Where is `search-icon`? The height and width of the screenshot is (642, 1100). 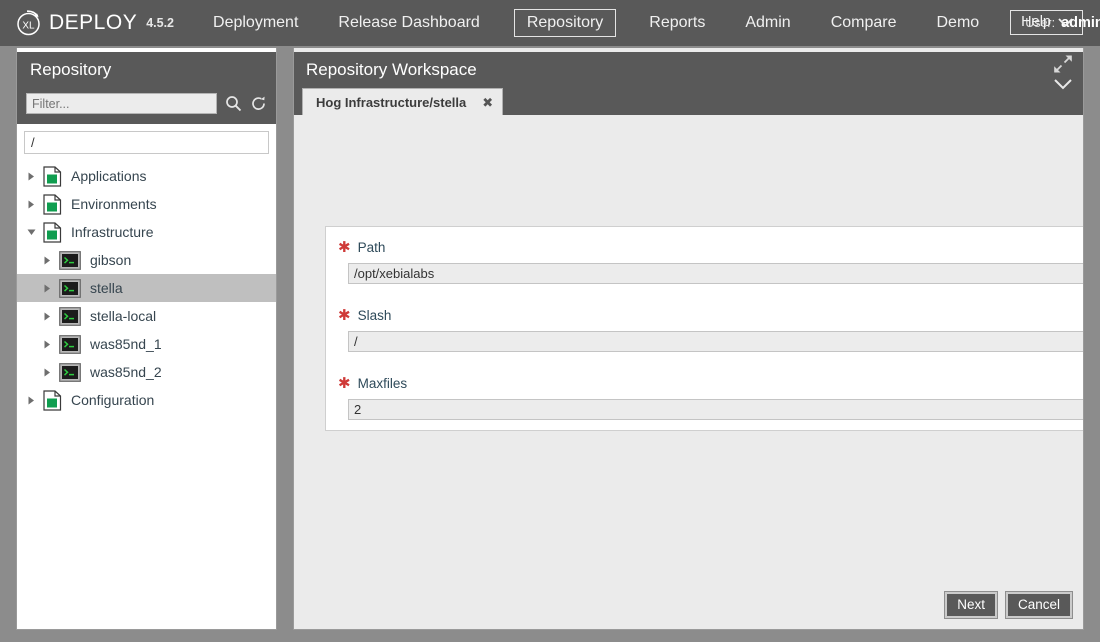 search-icon is located at coordinates (233, 103).